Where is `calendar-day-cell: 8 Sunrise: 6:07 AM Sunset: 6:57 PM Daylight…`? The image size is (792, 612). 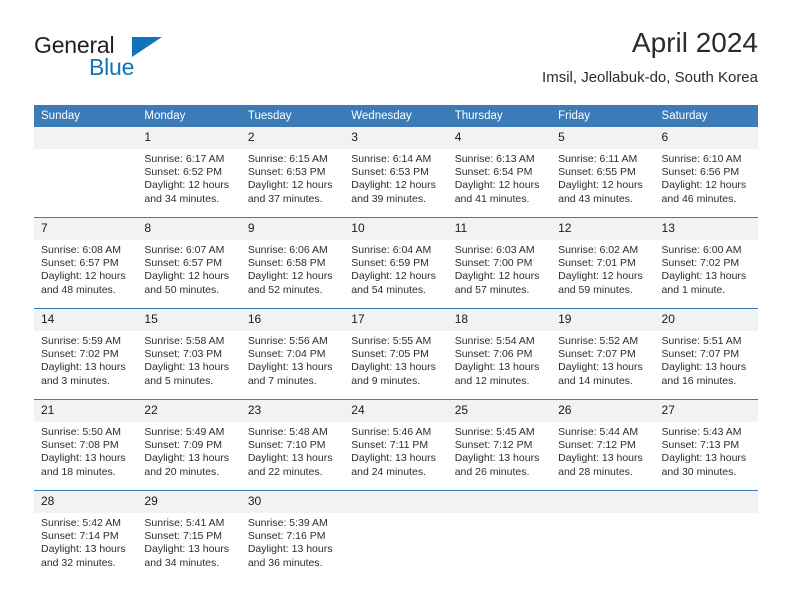 calendar-day-cell: 8 Sunrise: 6:07 AM Sunset: 6:57 PM Daylight… is located at coordinates (189, 263).